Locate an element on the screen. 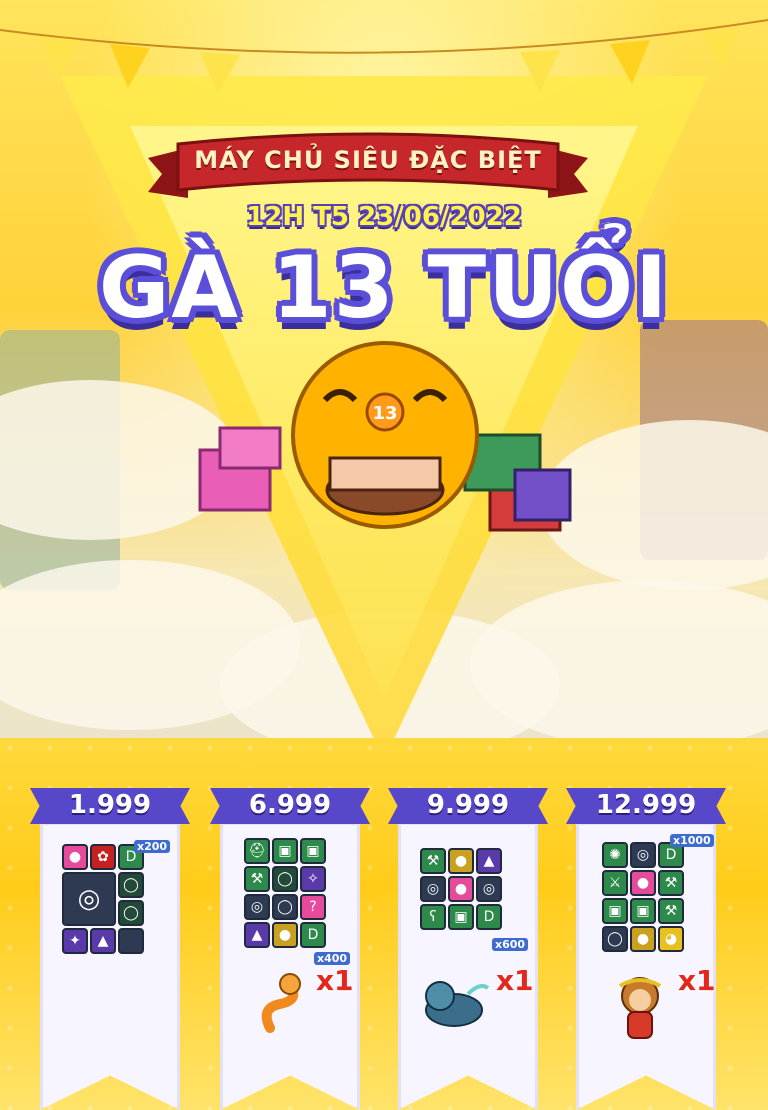 The image size is (768, 1110). chick-item-icon: ◕ is located at coordinates (671, 939).